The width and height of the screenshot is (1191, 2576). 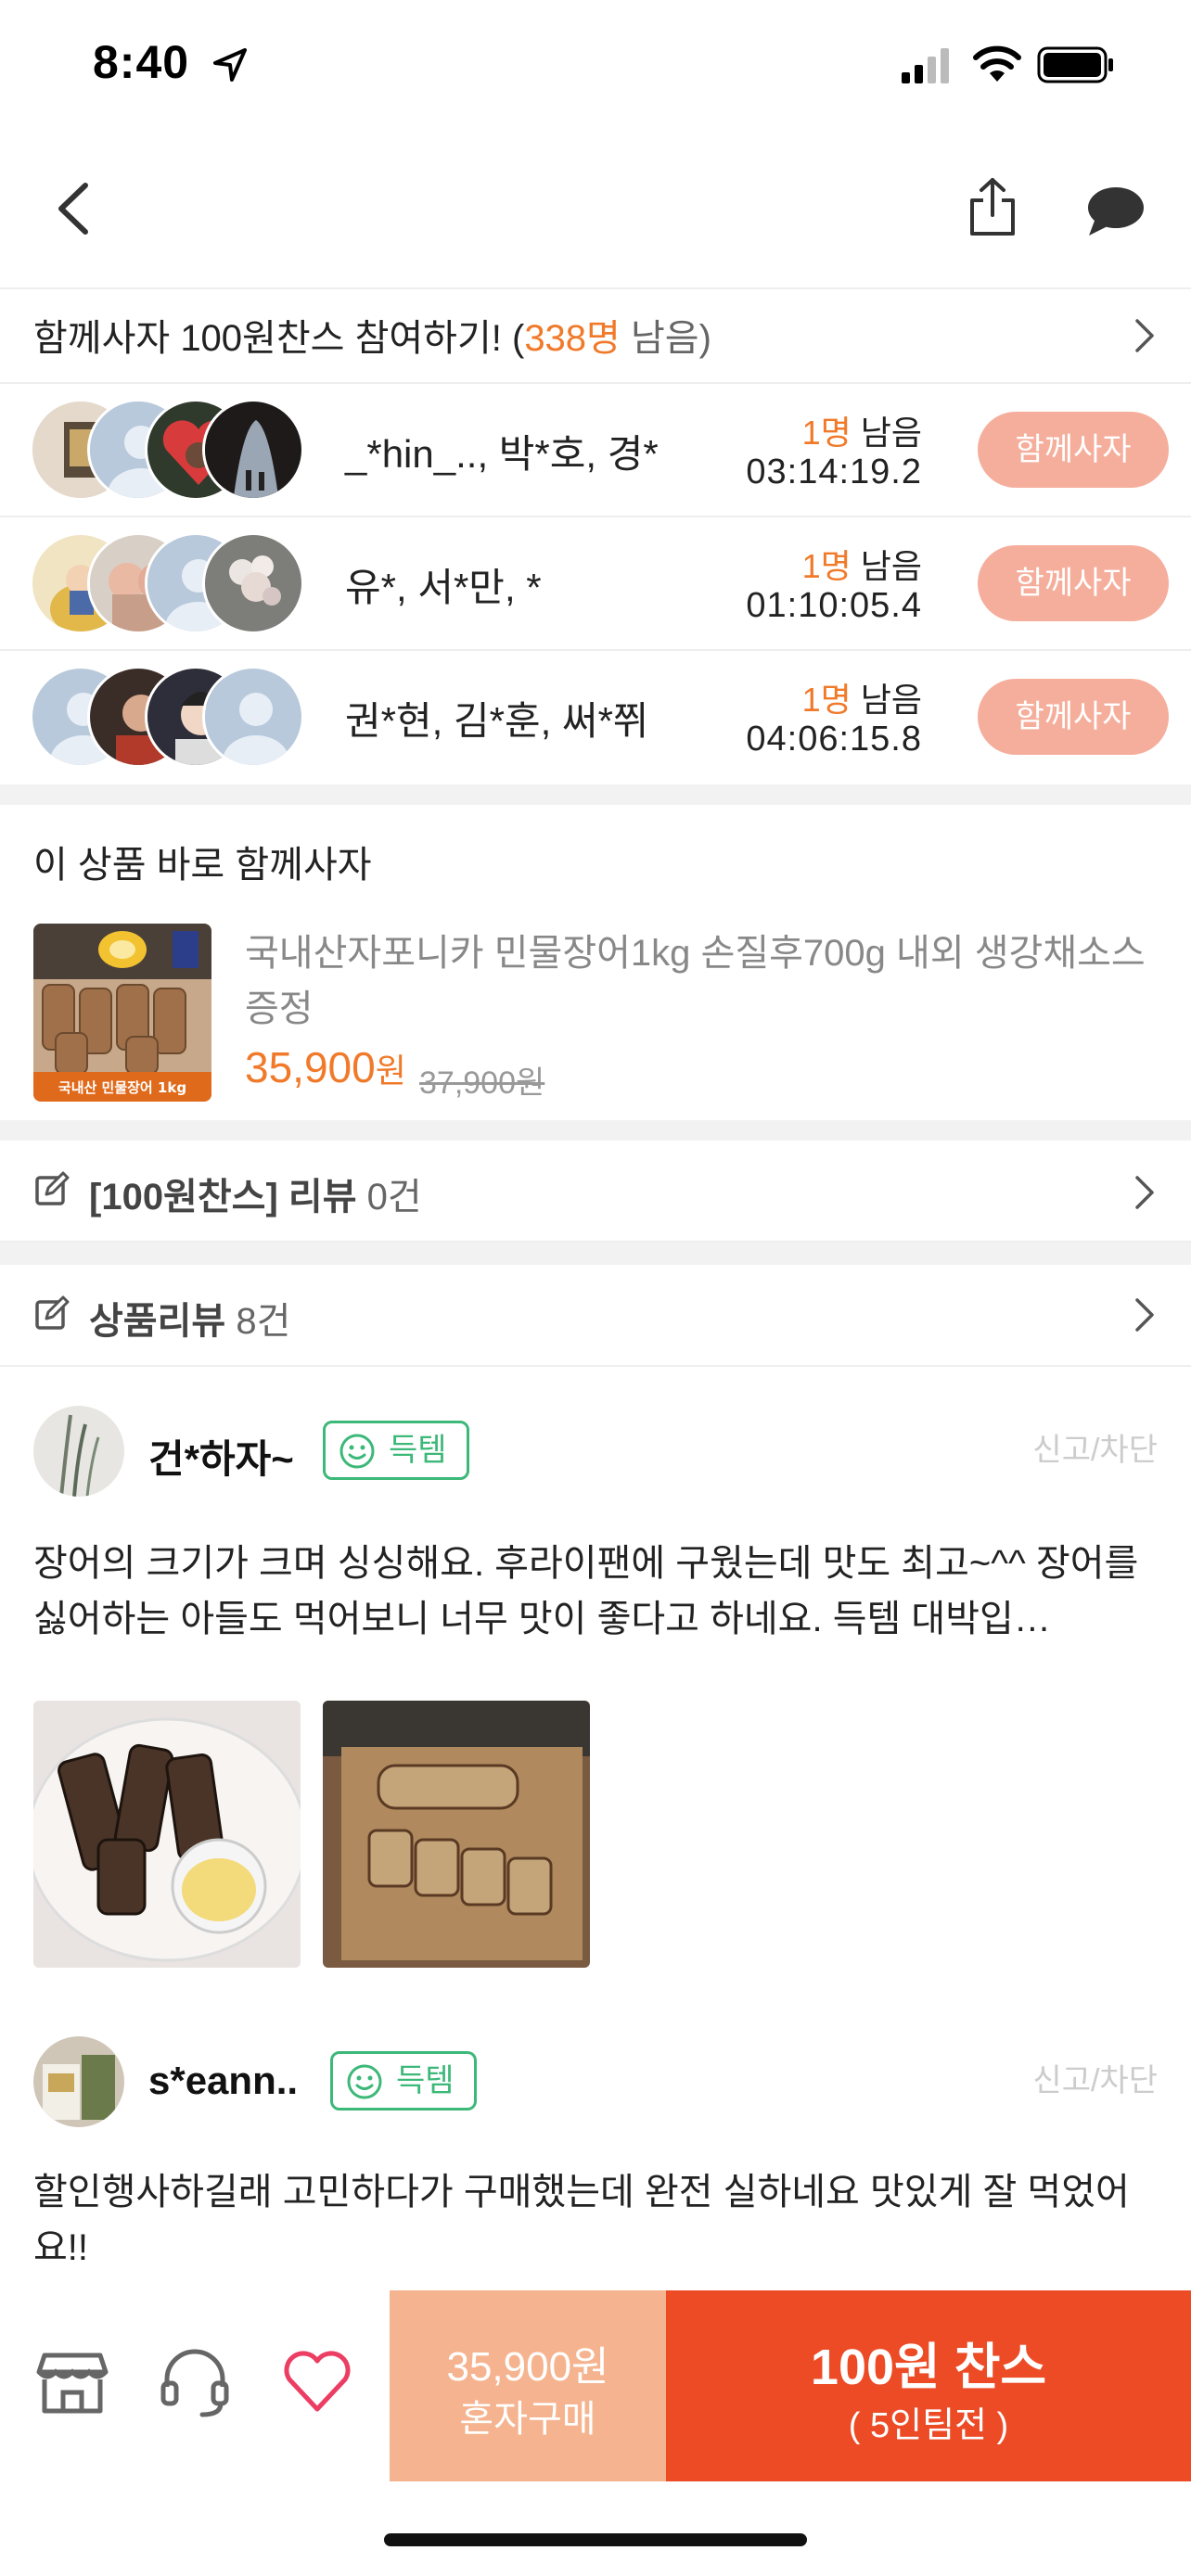 What do you see at coordinates (834, 605) in the screenshot?
I see `countdown-timer: 01:10:05.4` at bounding box center [834, 605].